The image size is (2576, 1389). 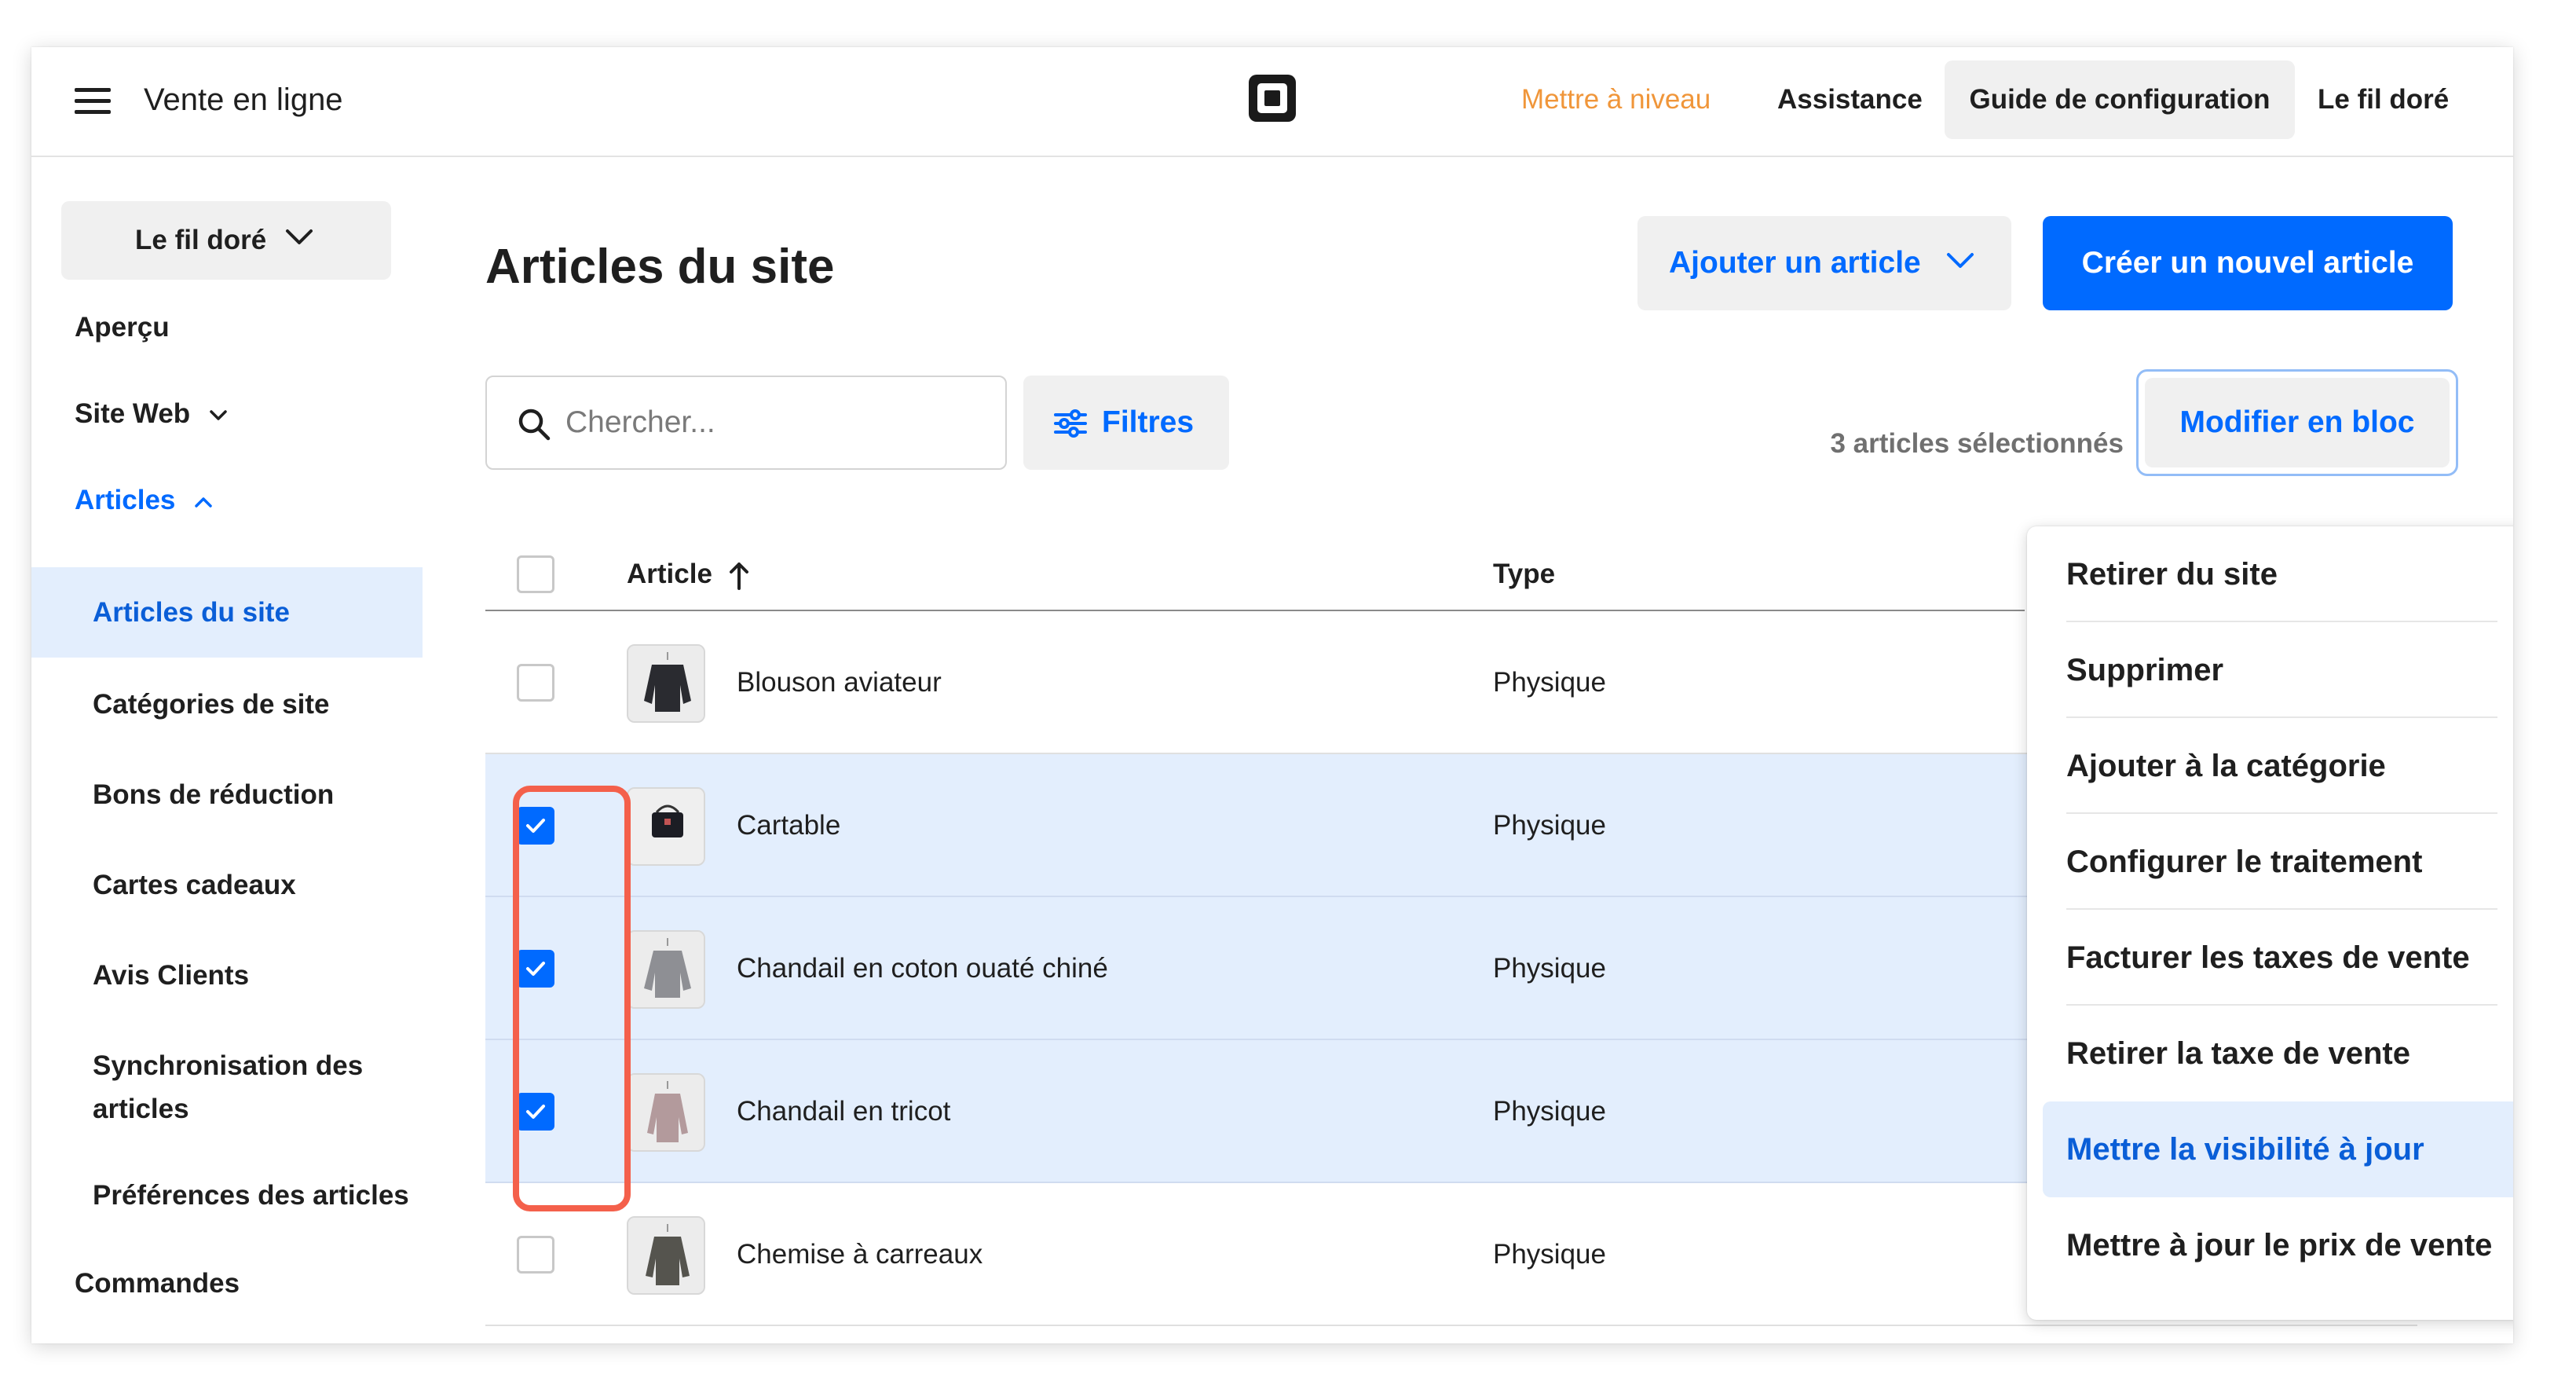 I want to click on satchel-bag-image, so click(x=666, y=826).